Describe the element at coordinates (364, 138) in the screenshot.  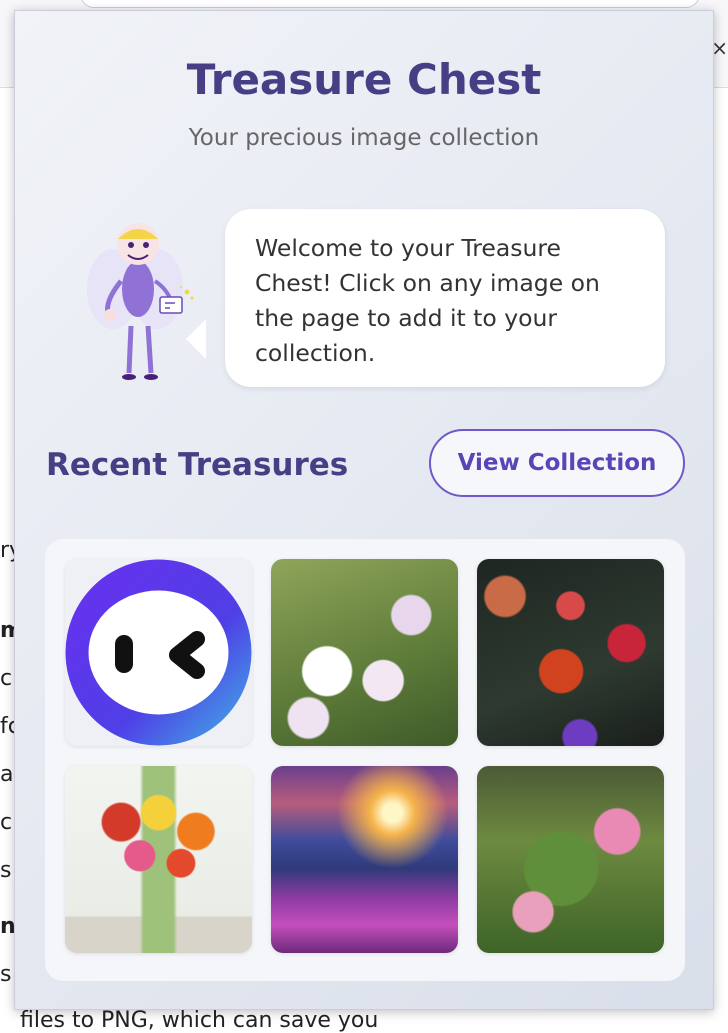
I see `popup-subtitle: Your precious image collection` at that location.